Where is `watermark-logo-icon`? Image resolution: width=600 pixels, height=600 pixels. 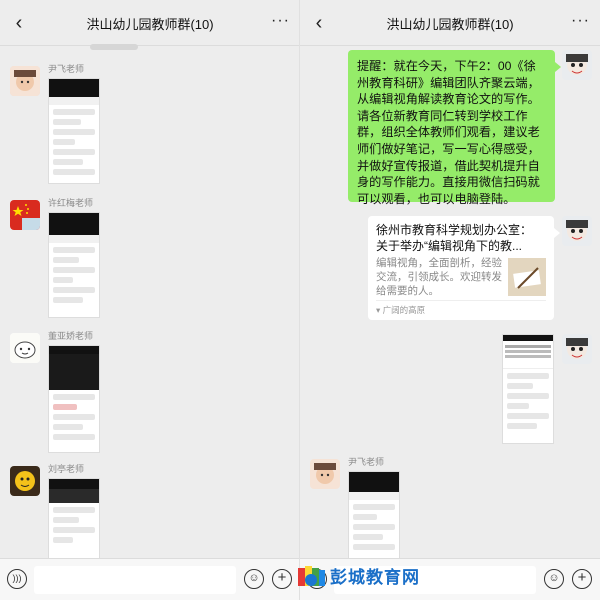 watermark-logo-icon is located at coordinates (311, 576).